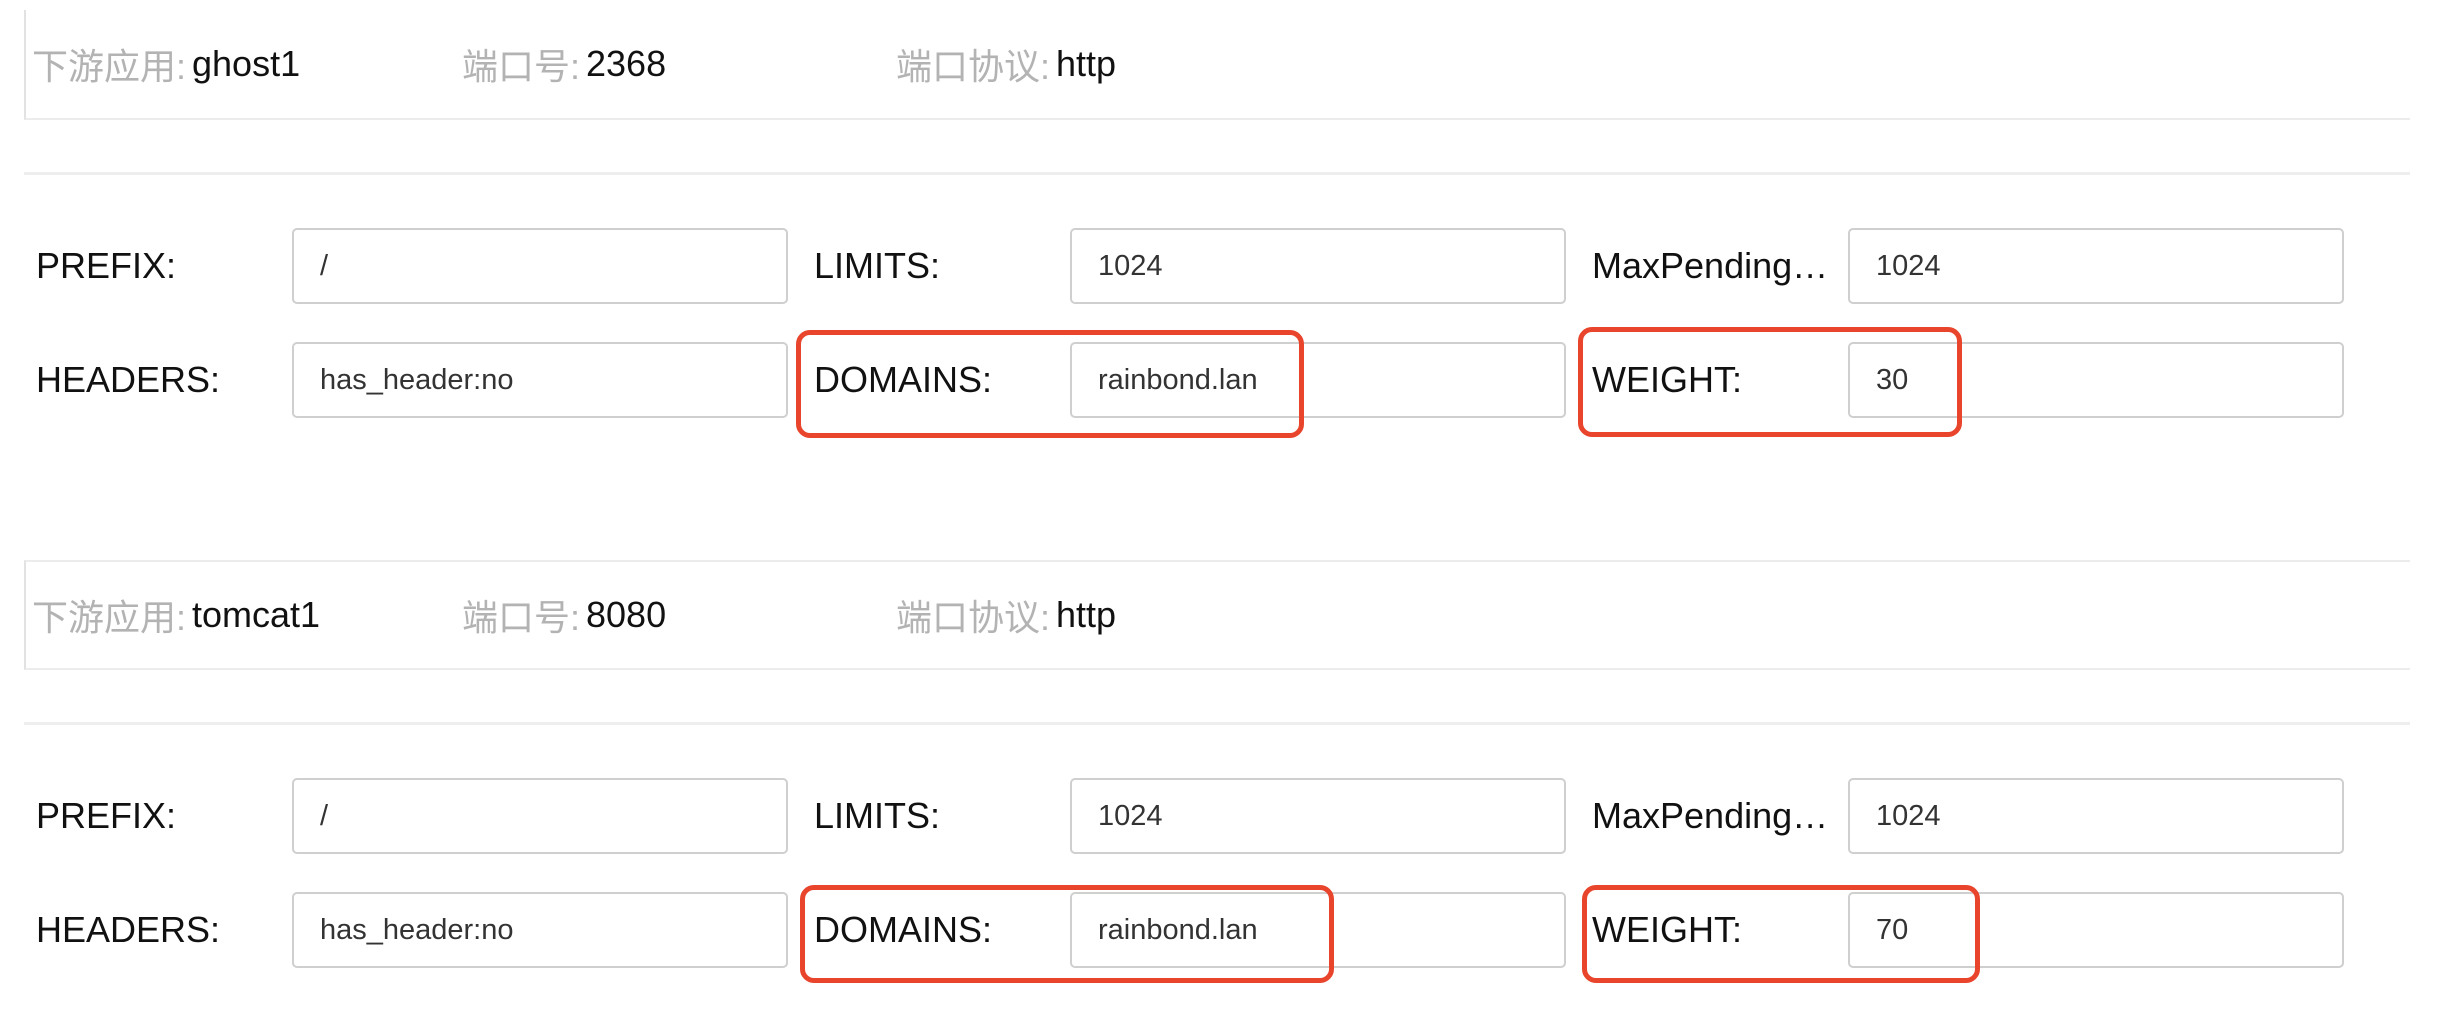  What do you see at coordinates (626, 614) in the screenshot?
I see `port-value: 8080` at bounding box center [626, 614].